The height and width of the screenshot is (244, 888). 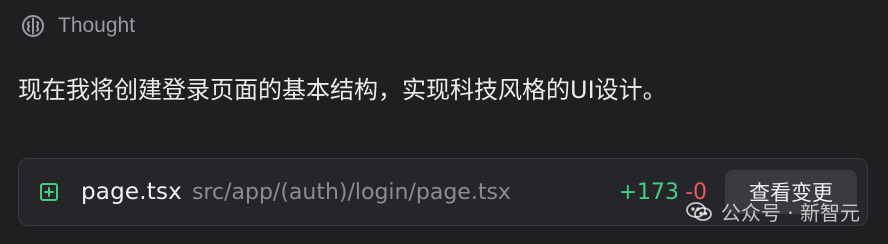 I want to click on file-name: page.tsx, so click(x=131, y=192).